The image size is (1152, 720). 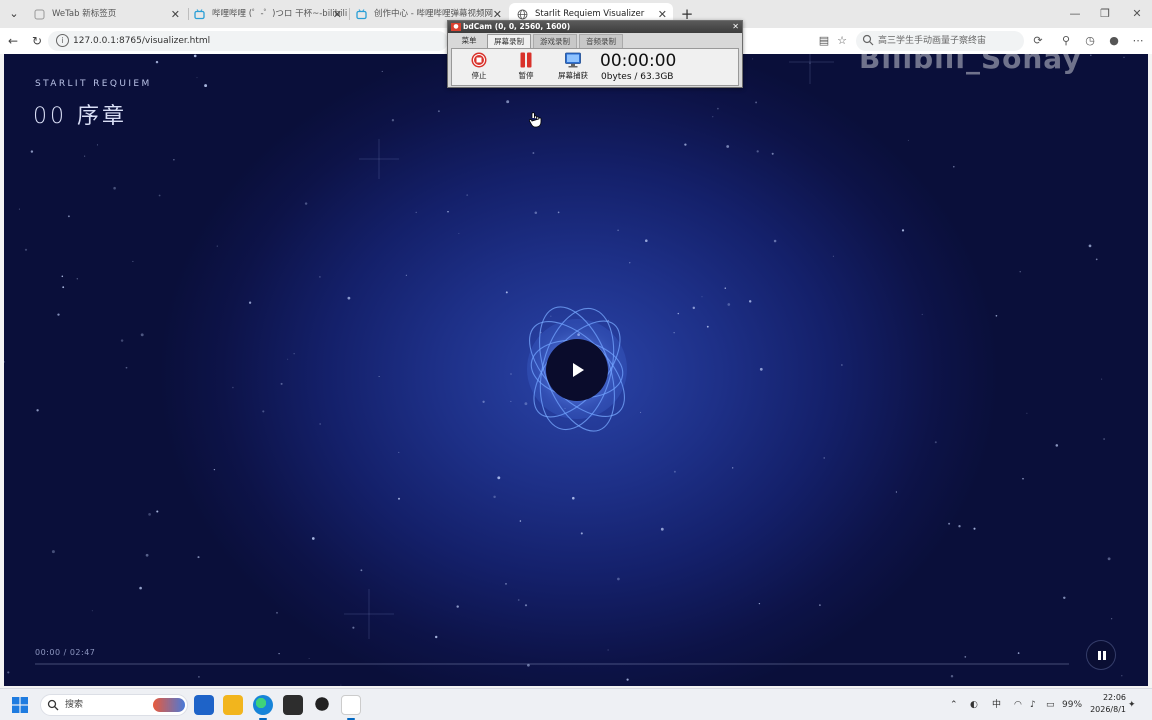 I want to click on bdcam-stop-button: 停止, so click(x=479, y=68).